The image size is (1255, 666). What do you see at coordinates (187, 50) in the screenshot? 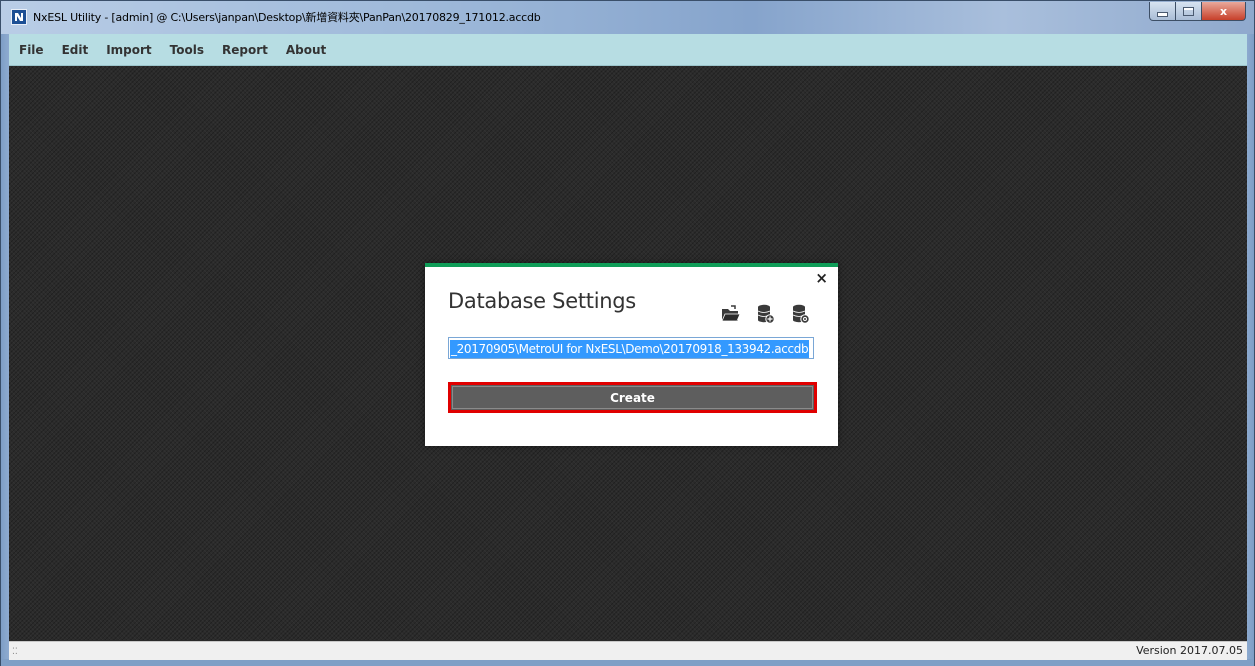
I see `menu-tools: Tools` at bounding box center [187, 50].